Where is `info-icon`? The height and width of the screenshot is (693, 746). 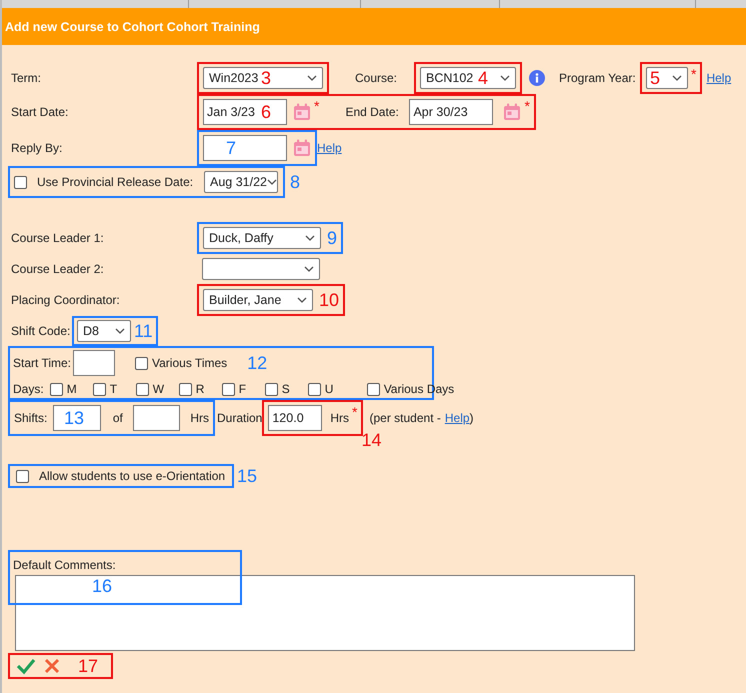 info-icon is located at coordinates (537, 78).